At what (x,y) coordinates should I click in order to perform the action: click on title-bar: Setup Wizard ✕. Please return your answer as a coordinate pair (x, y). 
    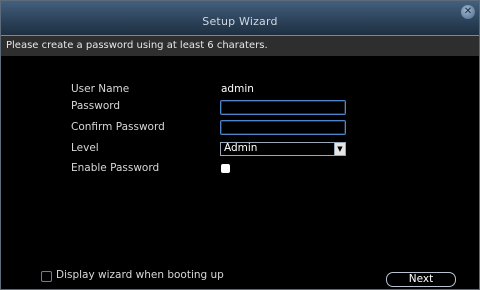
    Looking at the image, I should click on (240, 18).